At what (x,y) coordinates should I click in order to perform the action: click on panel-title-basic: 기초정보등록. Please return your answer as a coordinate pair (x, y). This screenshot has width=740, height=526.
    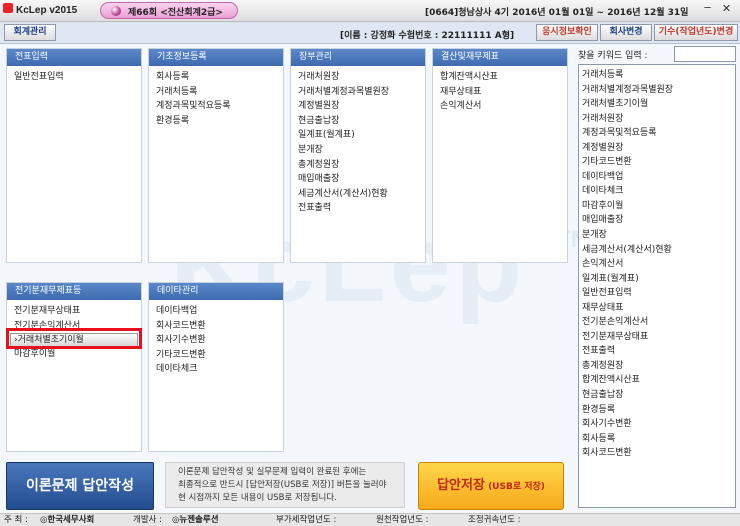
    Looking at the image, I should click on (216, 57).